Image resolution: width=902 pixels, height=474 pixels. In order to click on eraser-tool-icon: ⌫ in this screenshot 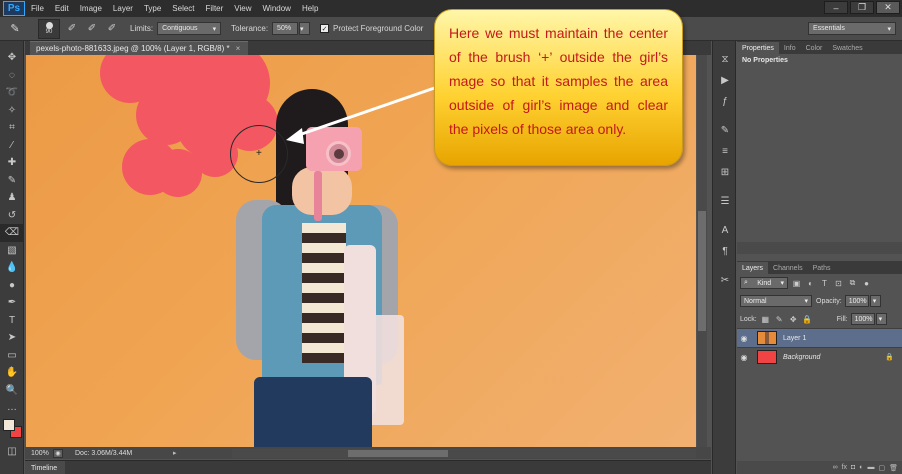, I will do `click(12, 233)`.